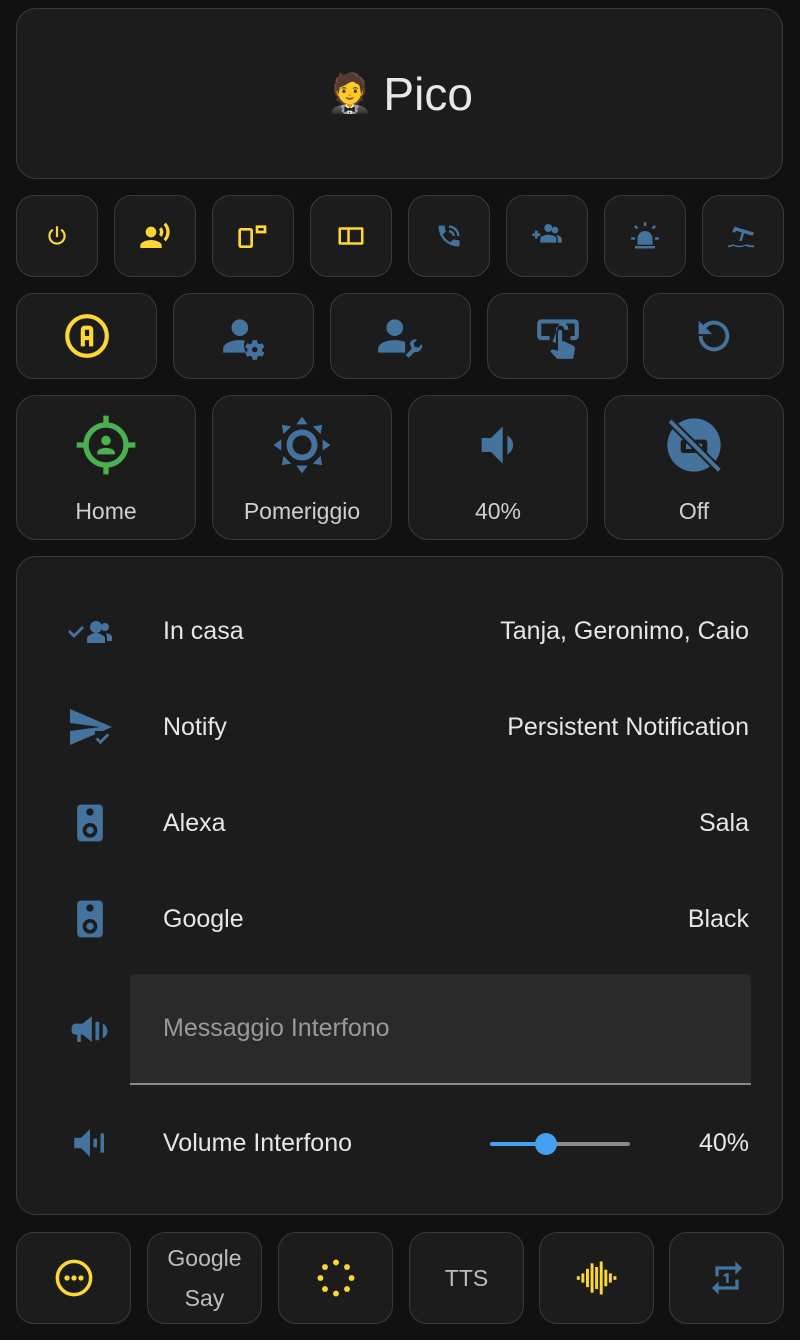  I want to click on row-value: 40%, so click(723, 1142).